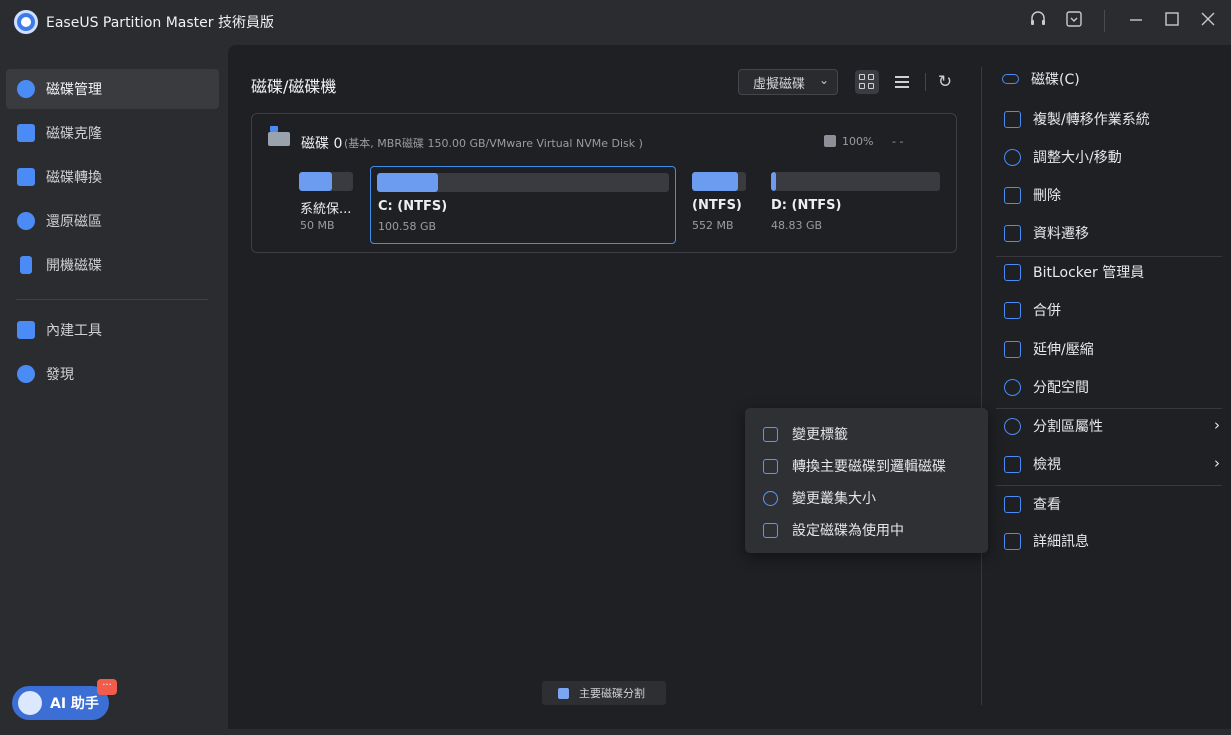 This screenshot has height=735, width=1231. What do you see at coordinates (1047, 465) in the screenshot?
I see `action-label: 檢視` at bounding box center [1047, 465].